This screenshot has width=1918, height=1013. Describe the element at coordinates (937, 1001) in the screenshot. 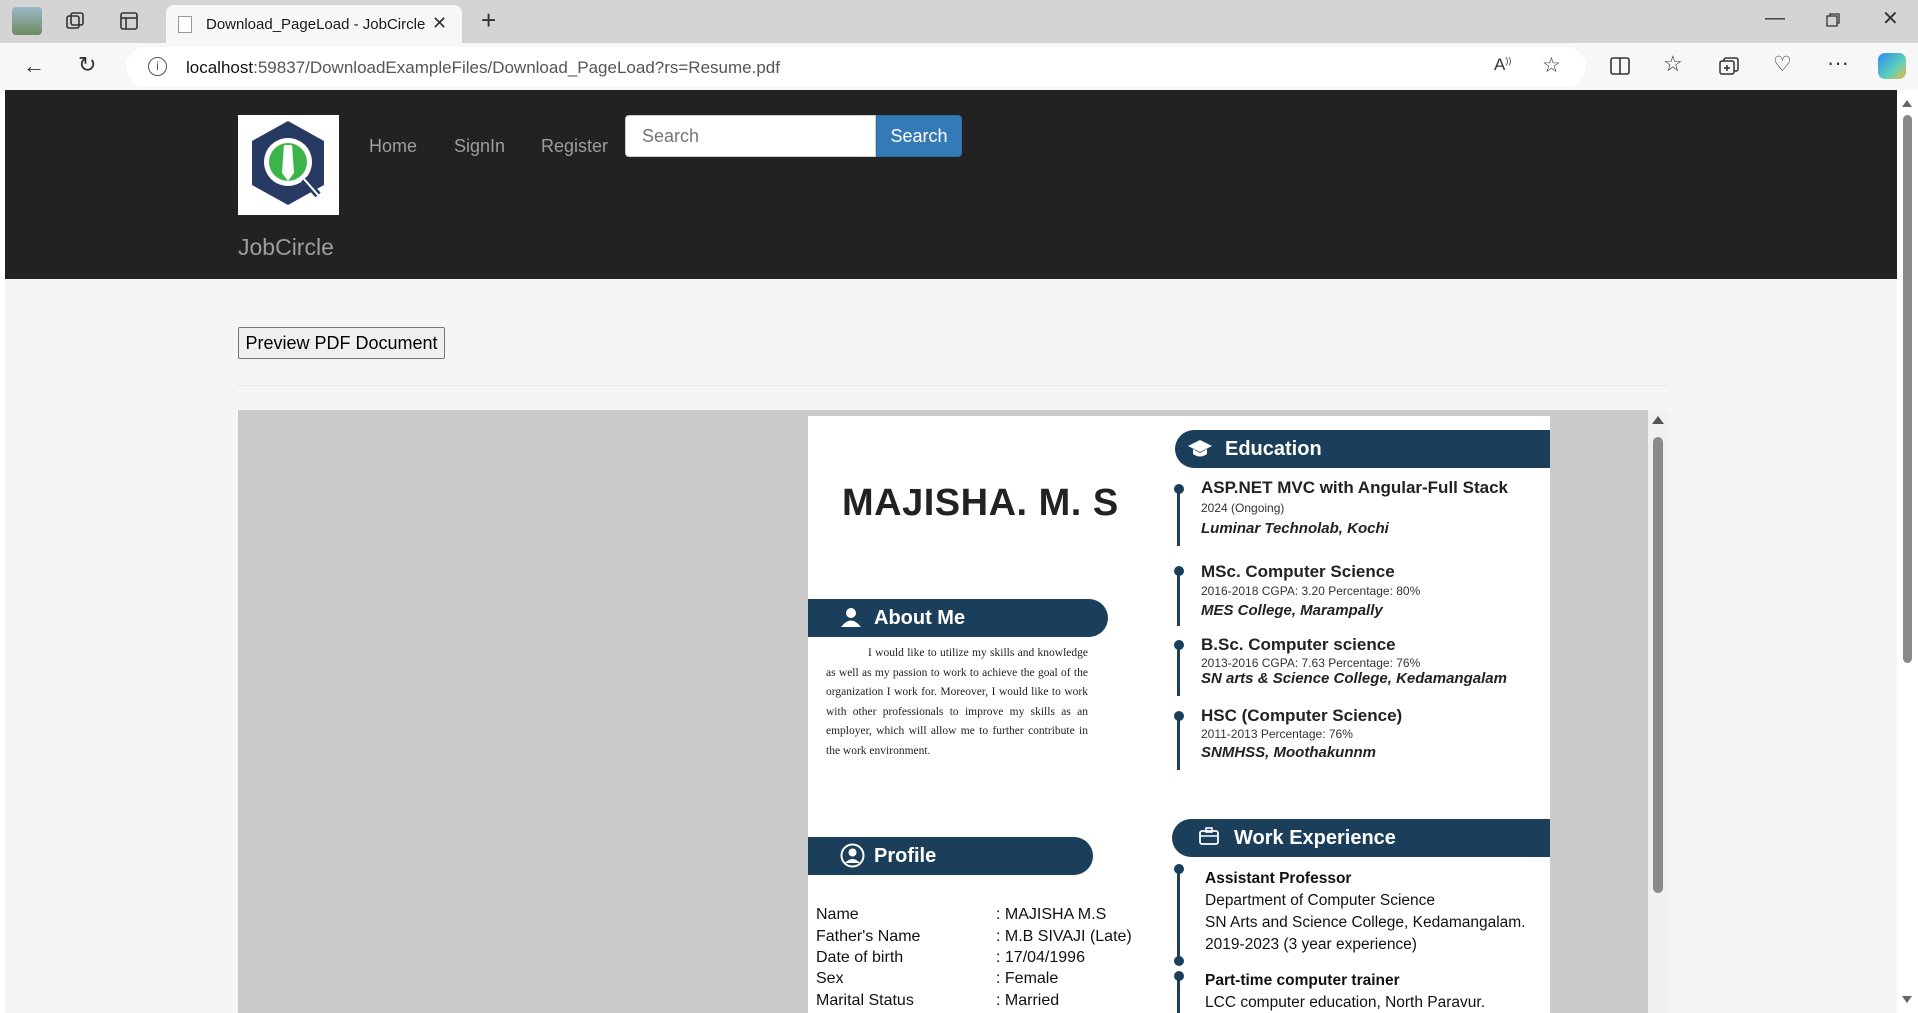

I see `profile-row: Marital Status : Married` at that location.